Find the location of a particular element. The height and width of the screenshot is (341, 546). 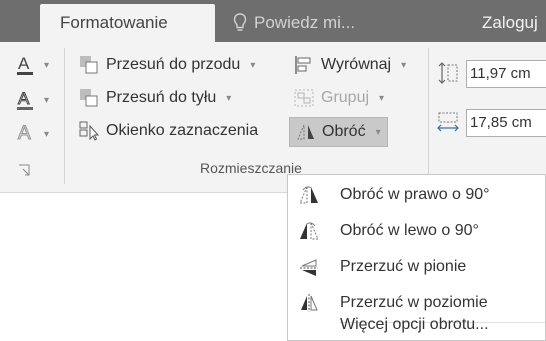

send-backward-label: Przesuń do tyłu is located at coordinates (161, 97).